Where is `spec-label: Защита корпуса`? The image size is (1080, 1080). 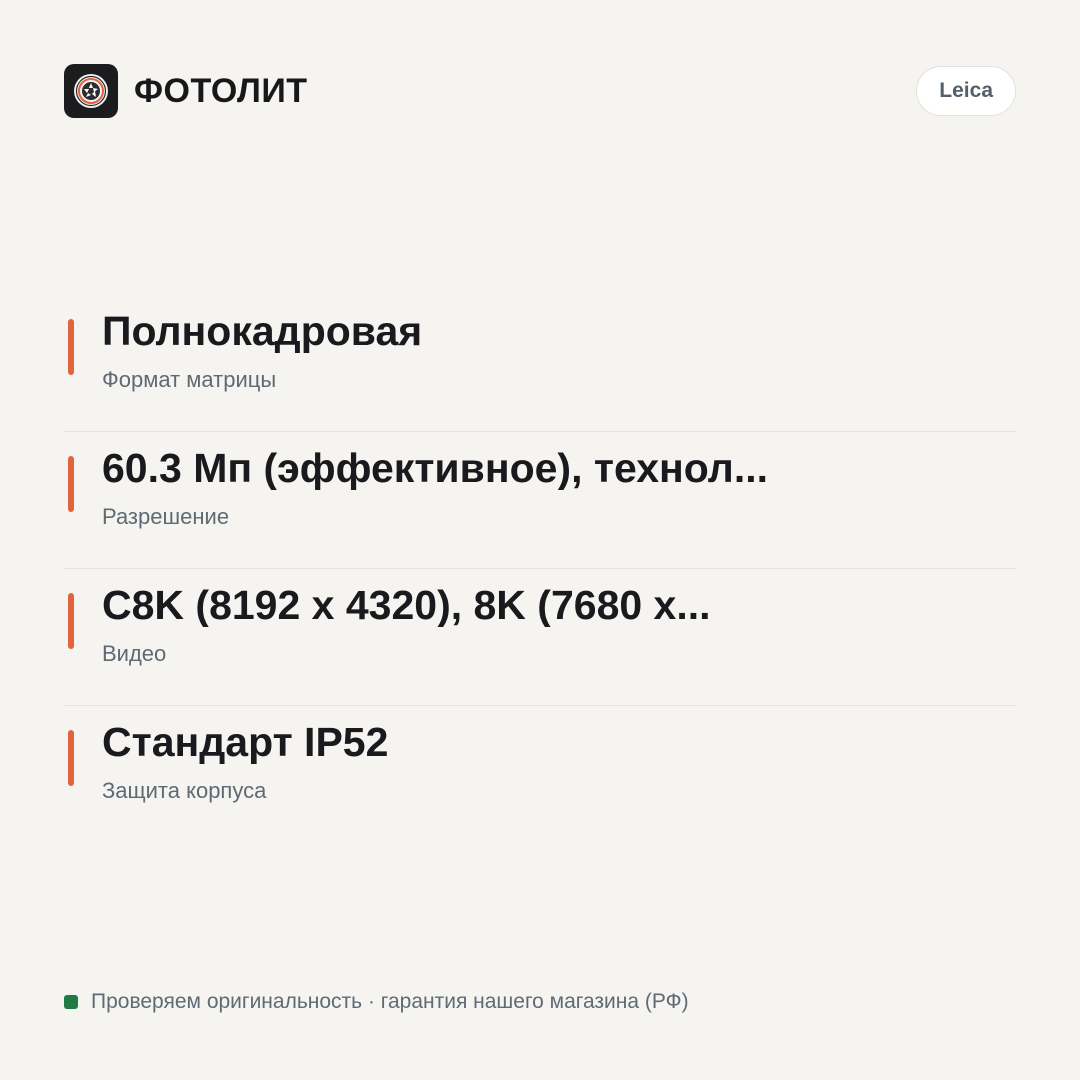
spec-label: Защита корпуса is located at coordinates (184, 790).